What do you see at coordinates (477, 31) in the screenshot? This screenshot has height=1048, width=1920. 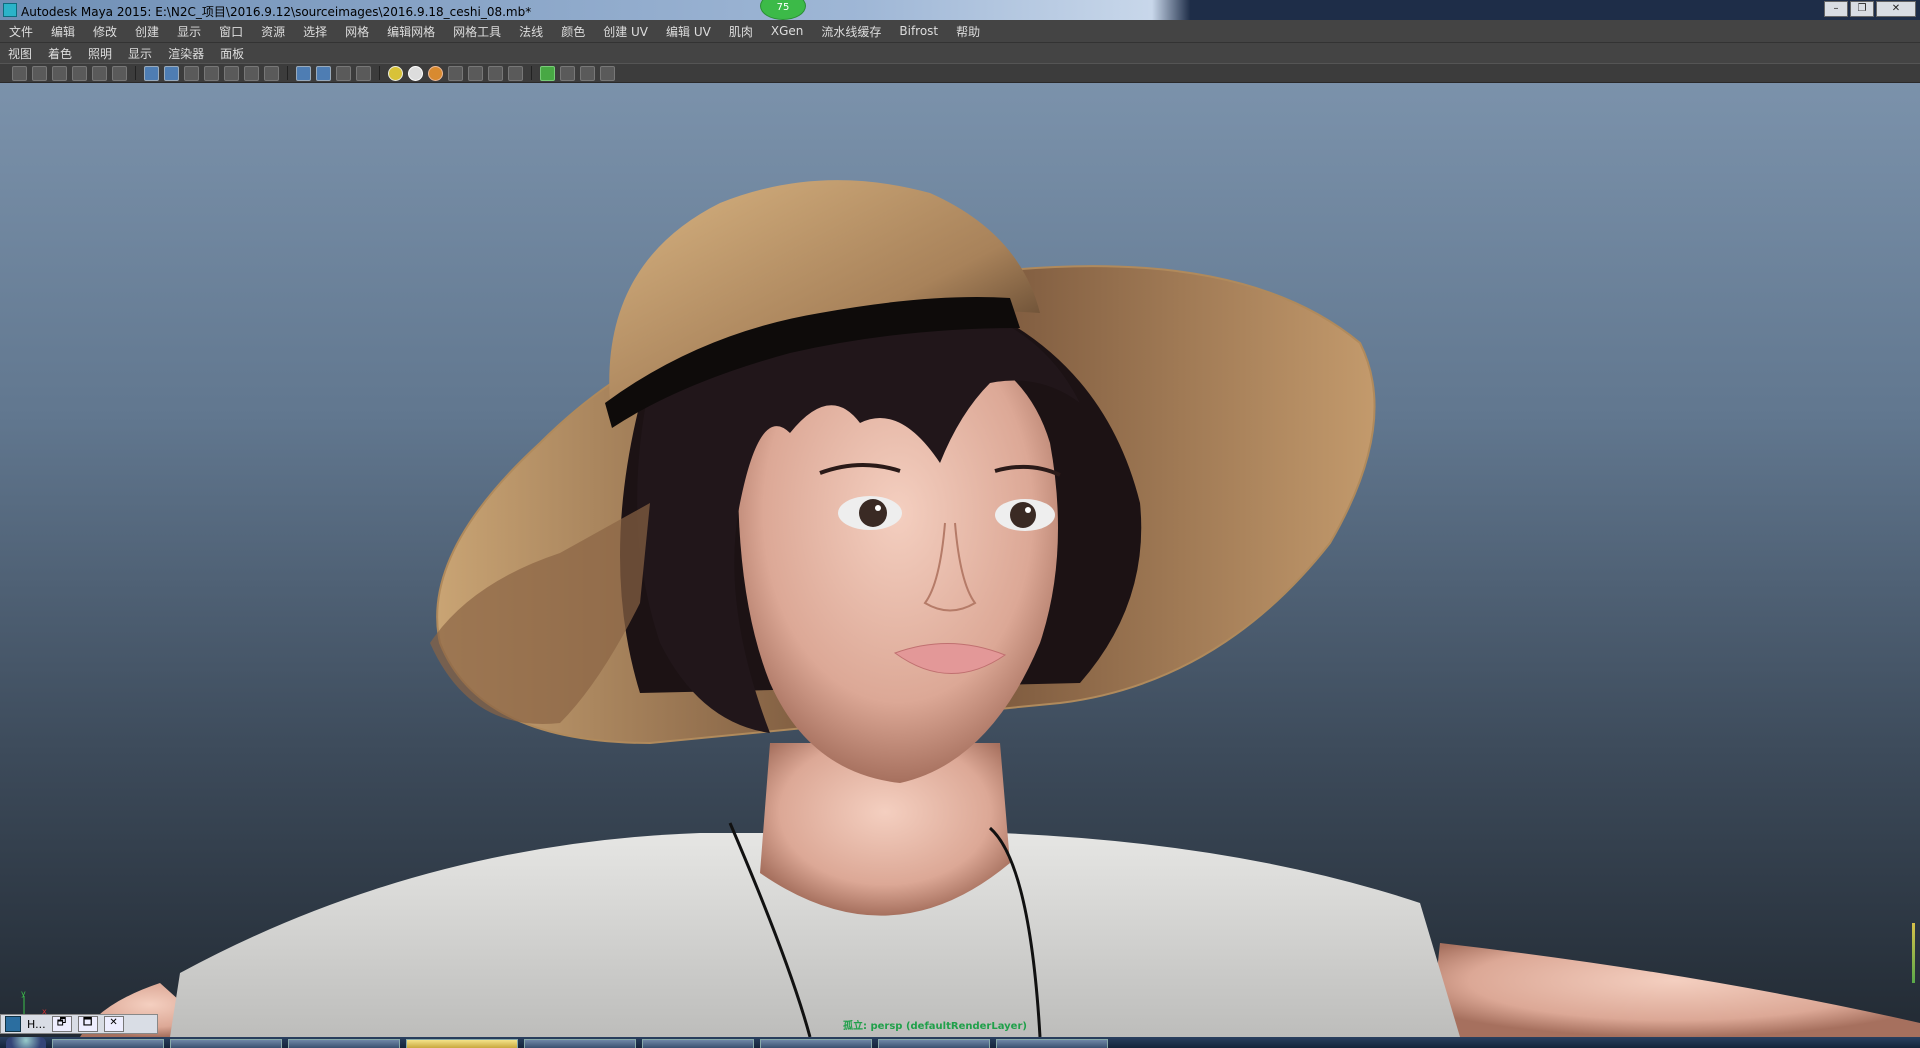 I see `menu-item-10: 网格工具` at bounding box center [477, 31].